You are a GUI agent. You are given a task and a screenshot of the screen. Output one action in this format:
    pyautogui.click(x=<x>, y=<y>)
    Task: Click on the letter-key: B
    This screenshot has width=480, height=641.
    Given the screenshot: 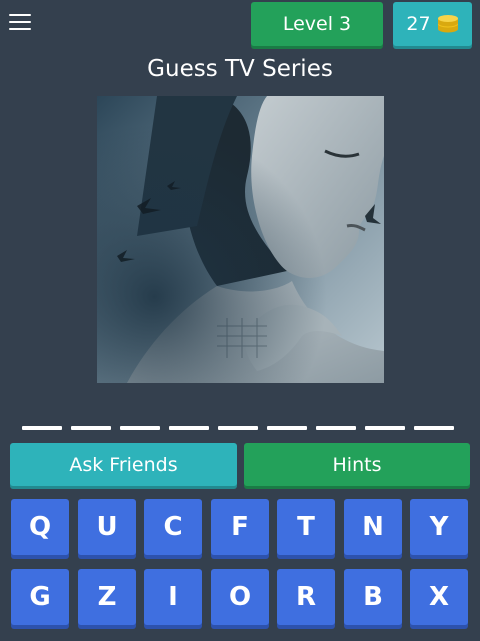 What is the action you would take?
    pyautogui.click(x=373, y=597)
    